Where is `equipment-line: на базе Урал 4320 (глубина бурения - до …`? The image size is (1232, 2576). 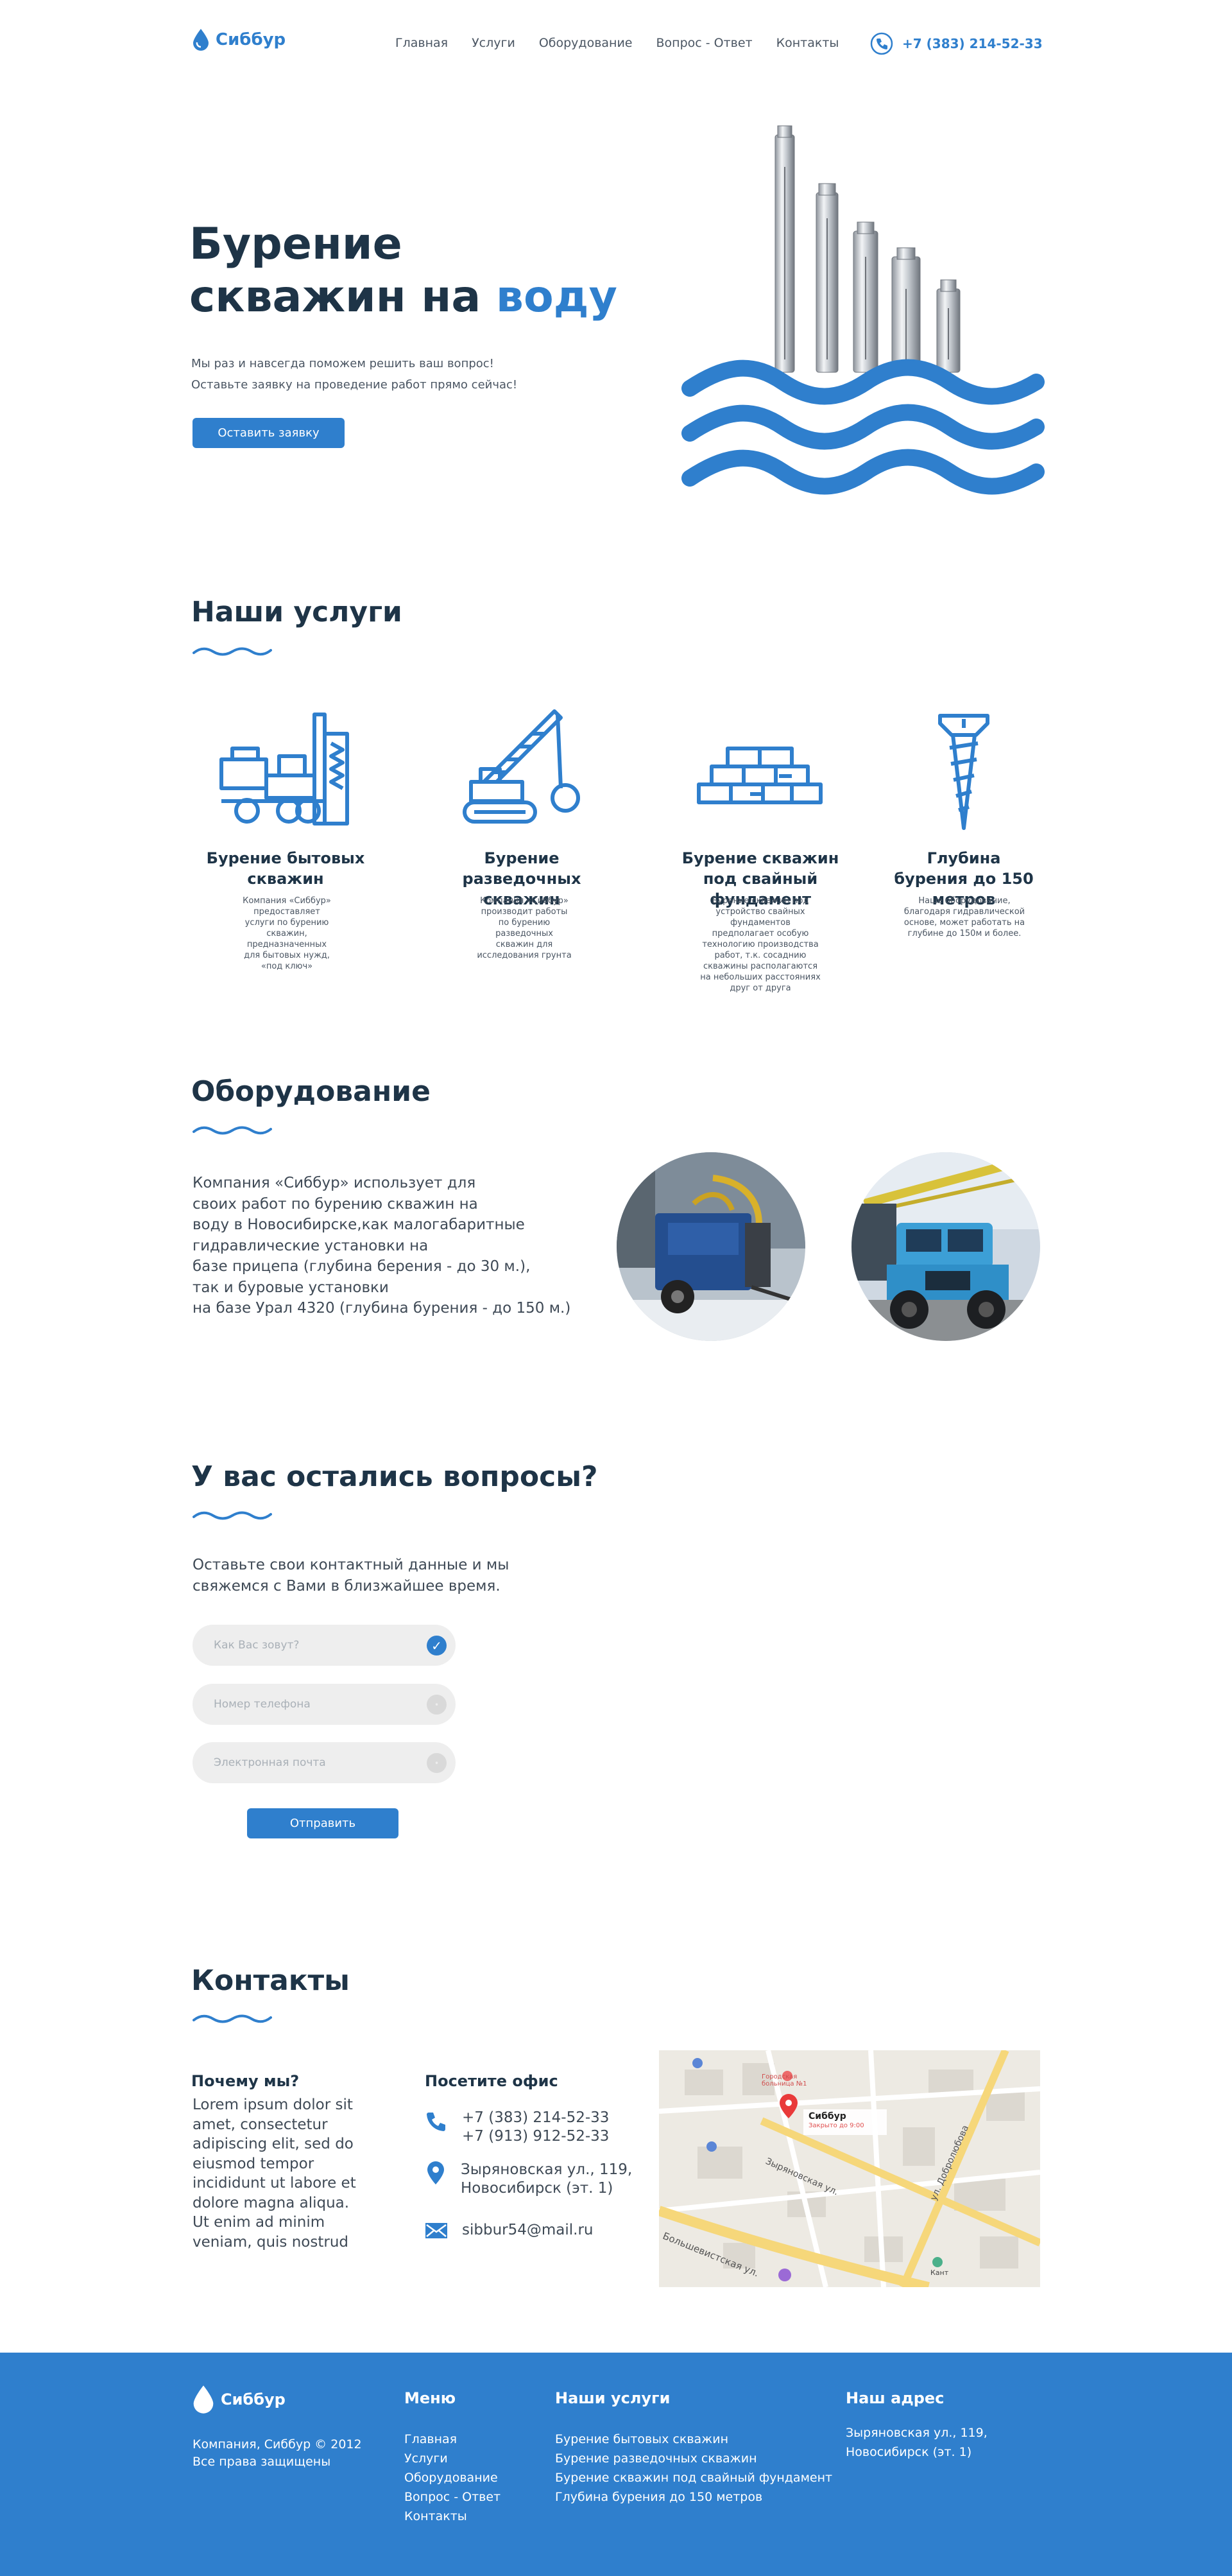
equipment-line: на базе Урал 4320 (глубина бурения - до … is located at coordinates (382, 1309).